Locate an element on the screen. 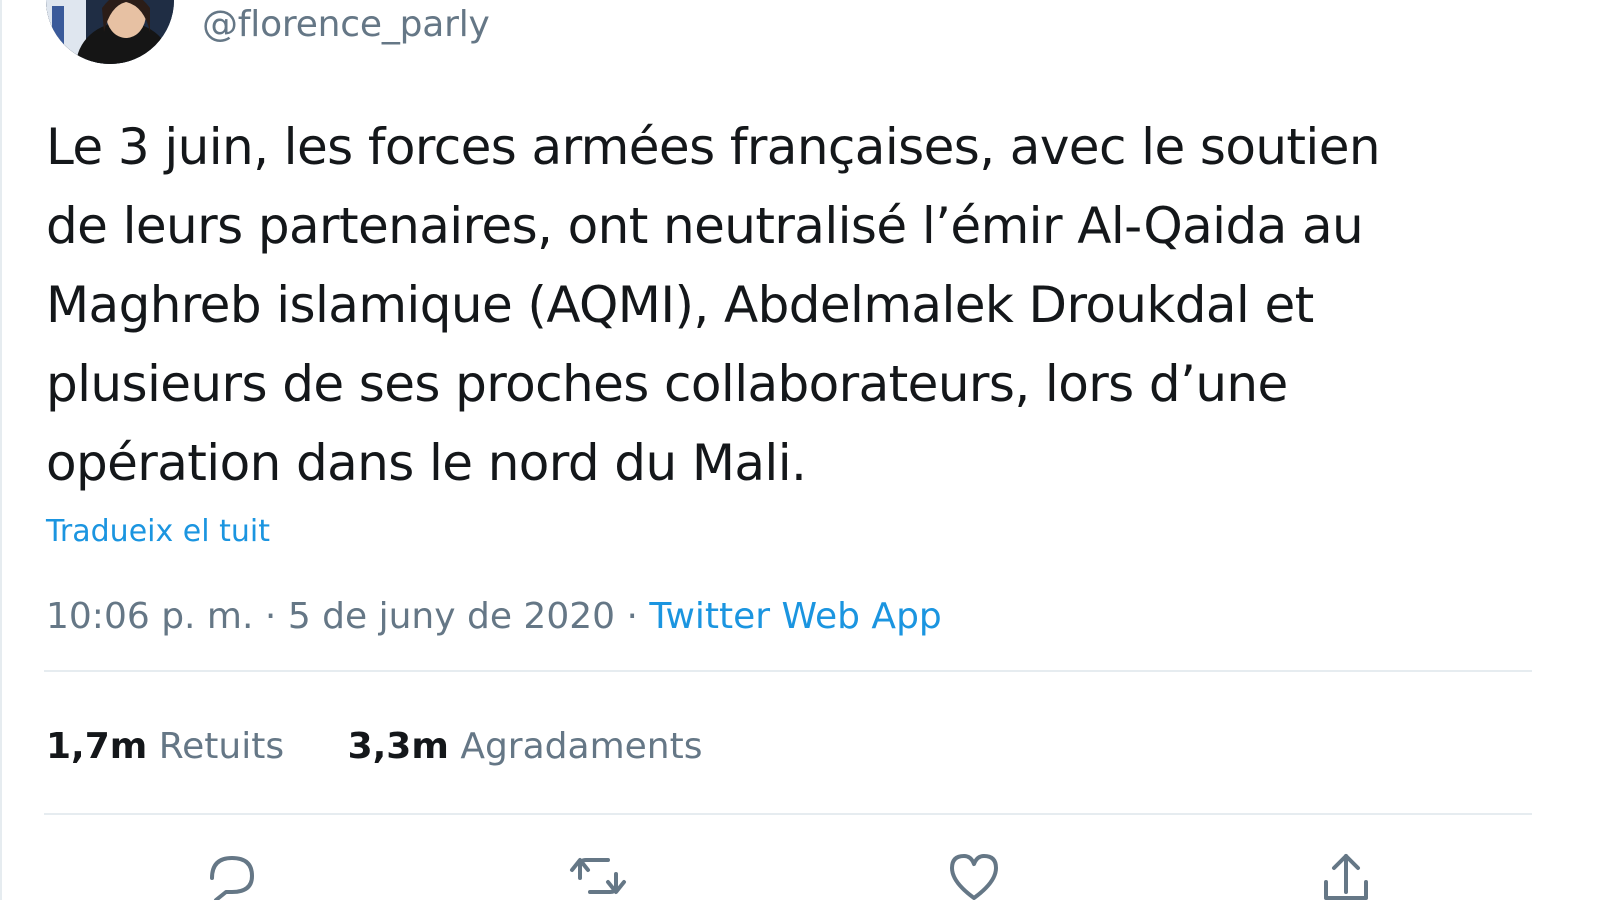  tweet-stats: 1,7m Retuits 3,3m Agradaments is located at coordinates (400, 746).